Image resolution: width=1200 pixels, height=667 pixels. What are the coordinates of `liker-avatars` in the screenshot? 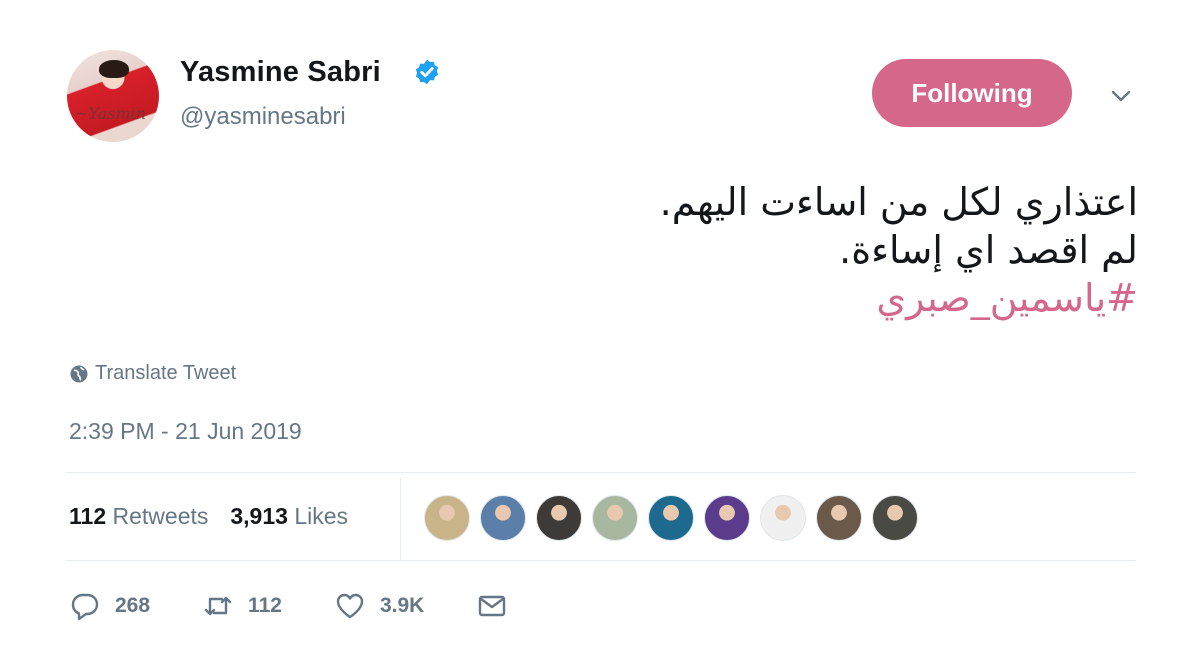 It's located at (671, 518).